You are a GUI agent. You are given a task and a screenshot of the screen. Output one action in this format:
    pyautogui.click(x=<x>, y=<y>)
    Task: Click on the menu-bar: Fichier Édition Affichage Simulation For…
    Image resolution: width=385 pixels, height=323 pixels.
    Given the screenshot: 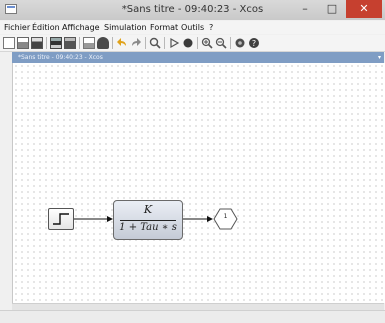 What is the action you would take?
    pyautogui.click(x=192, y=27)
    